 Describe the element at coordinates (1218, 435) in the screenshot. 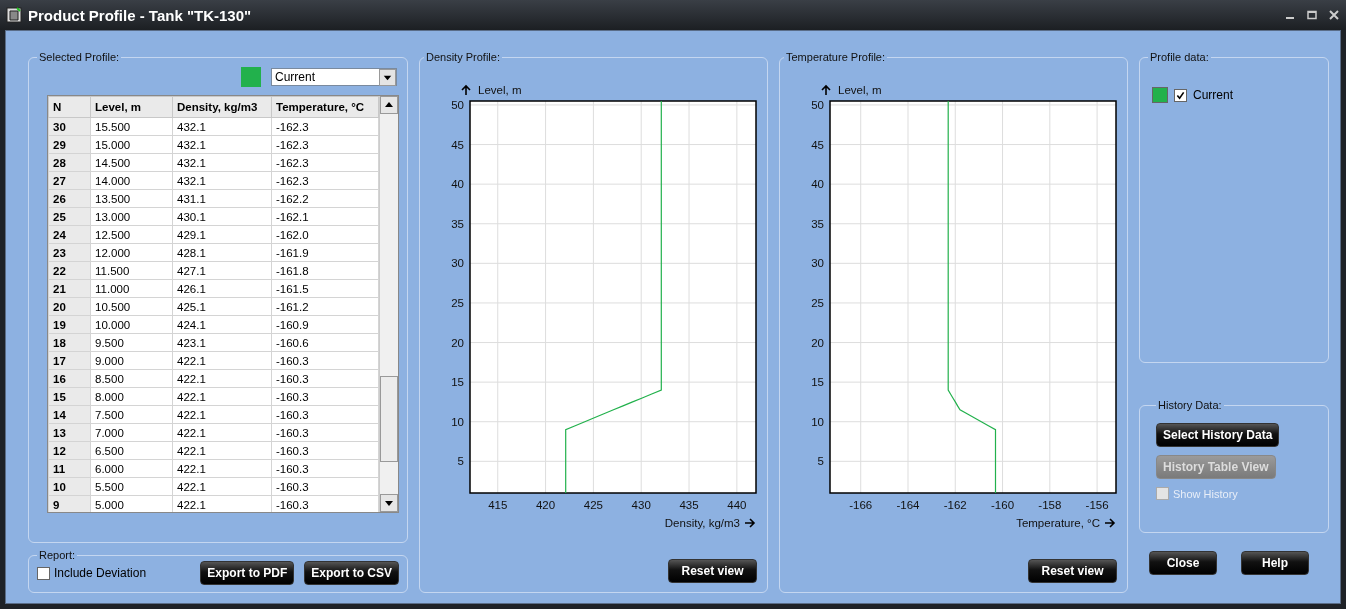

I see `select-history-button: Select History Data` at that location.